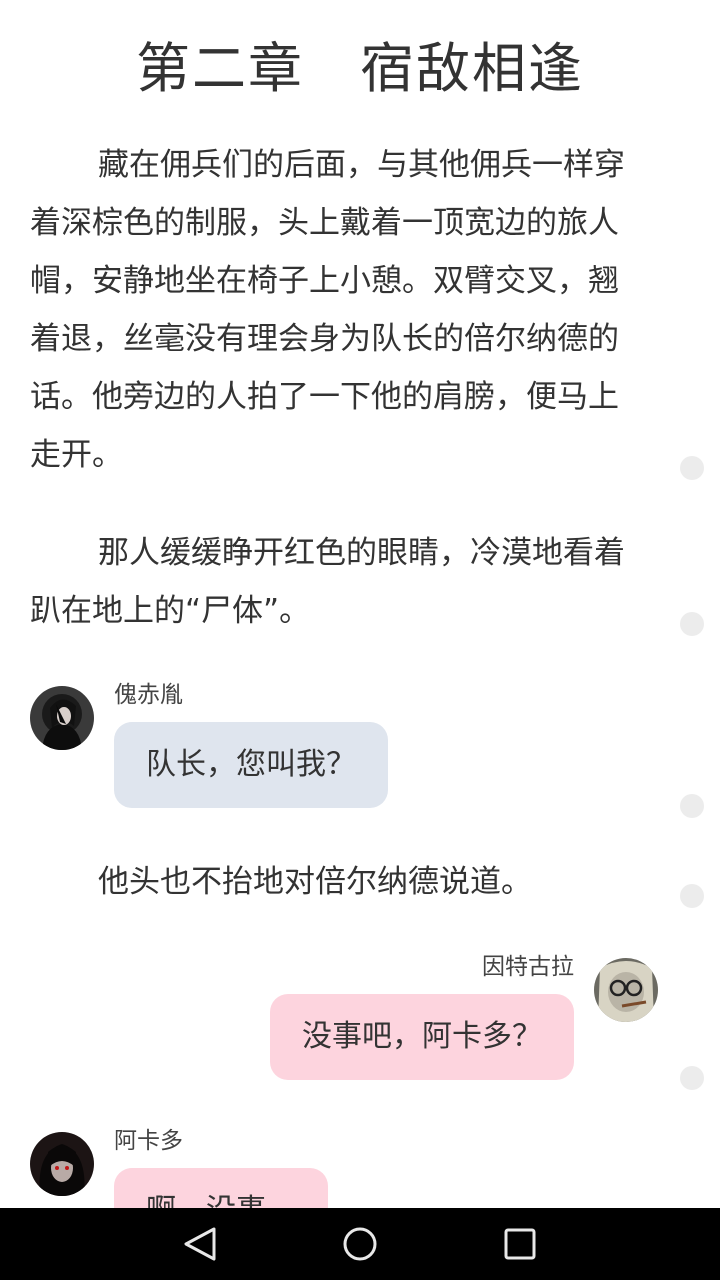 This screenshot has width=720, height=1280. I want to click on avatar-integra, so click(626, 990).